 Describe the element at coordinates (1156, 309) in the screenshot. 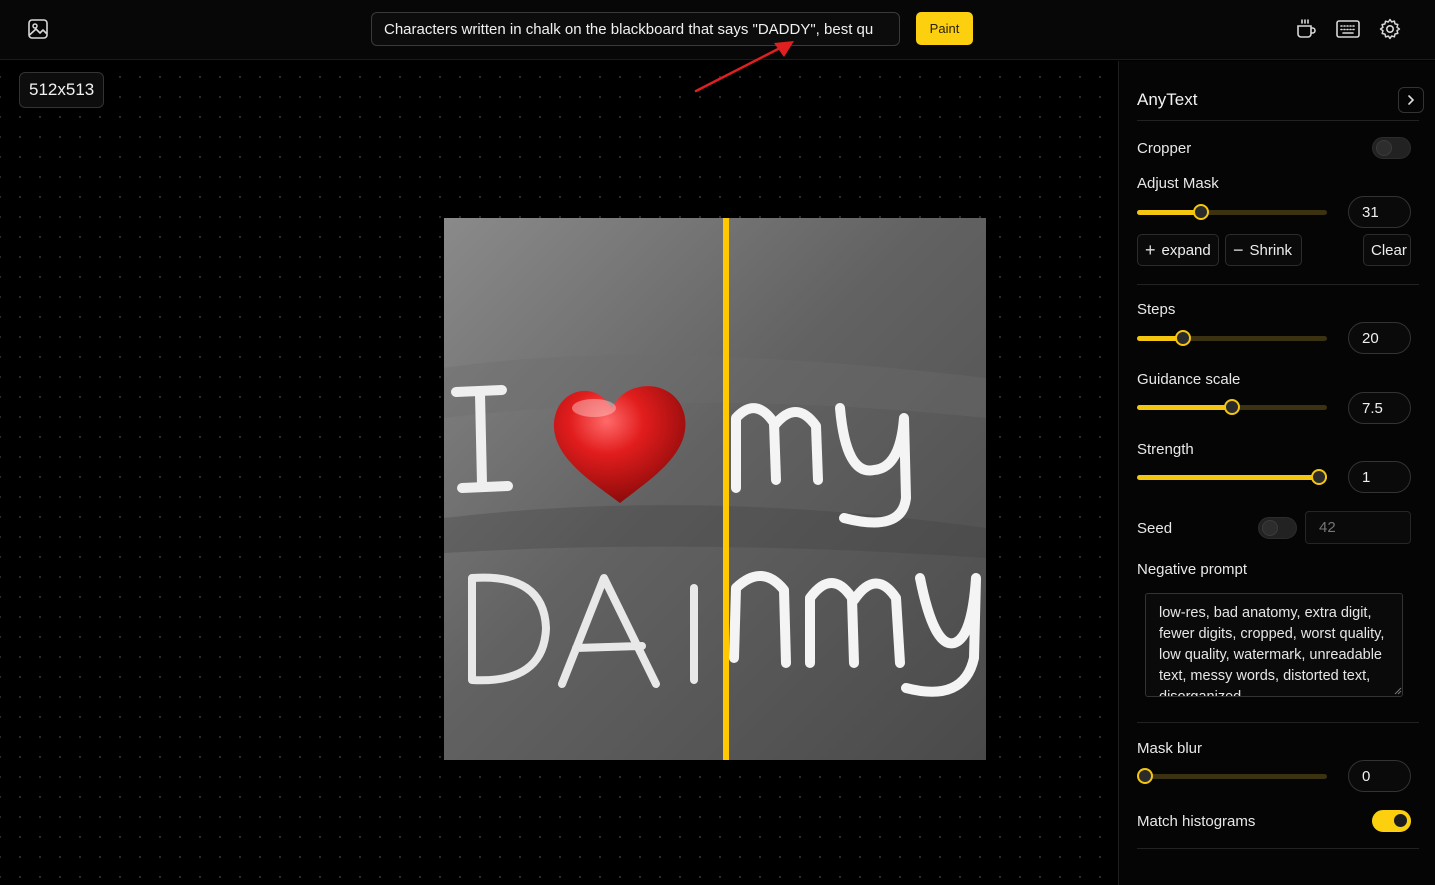

I see `steps-label: Steps` at that location.